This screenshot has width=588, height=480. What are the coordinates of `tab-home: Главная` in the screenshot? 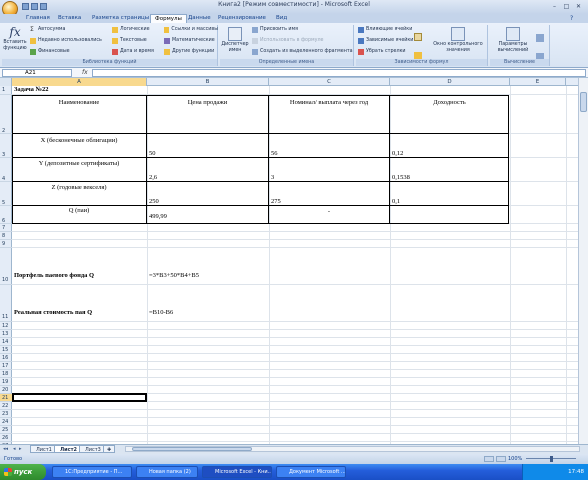 It's located at (38, 18).